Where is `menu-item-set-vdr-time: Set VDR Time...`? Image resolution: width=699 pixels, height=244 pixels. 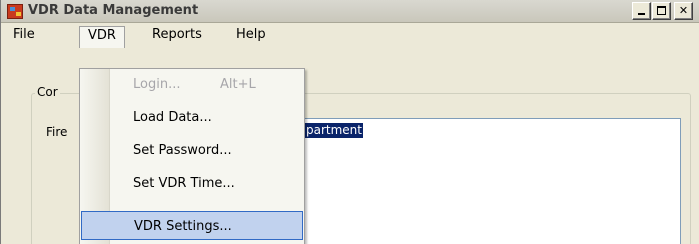
menu-item-set-vdr-time: Set VDR Time... is located at coordinates (192, 183).